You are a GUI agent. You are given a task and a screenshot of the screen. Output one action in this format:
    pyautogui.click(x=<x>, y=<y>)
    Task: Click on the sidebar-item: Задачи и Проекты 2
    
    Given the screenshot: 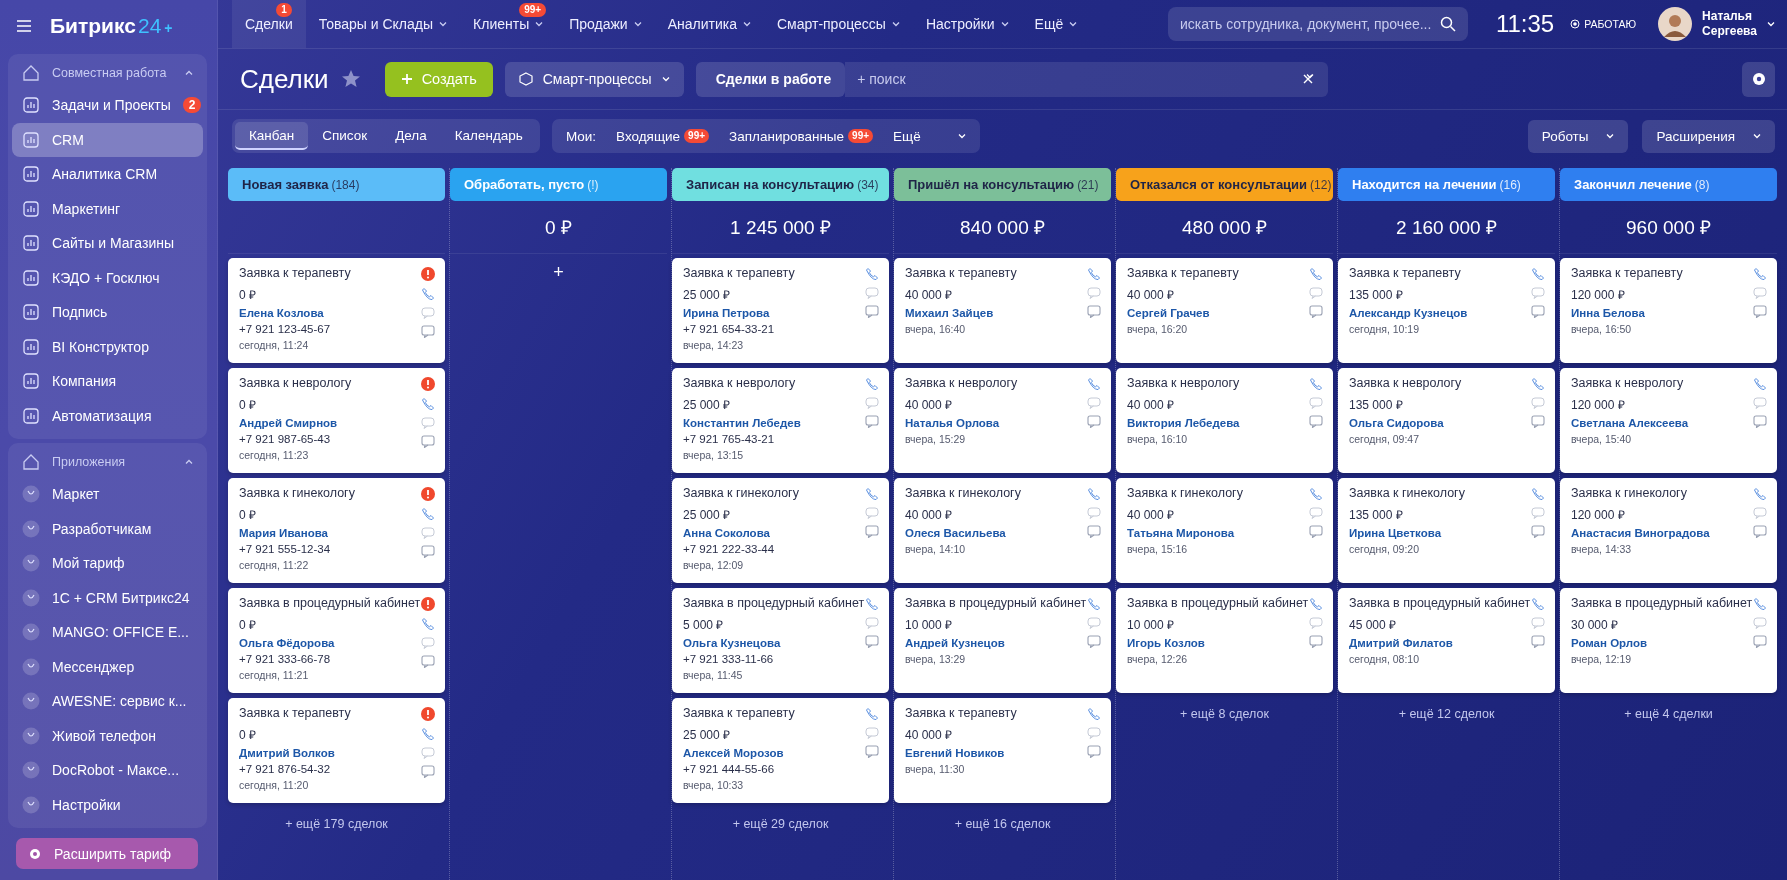 What is the action you would take?
    pyautogui.click(x=107, y=105)
    